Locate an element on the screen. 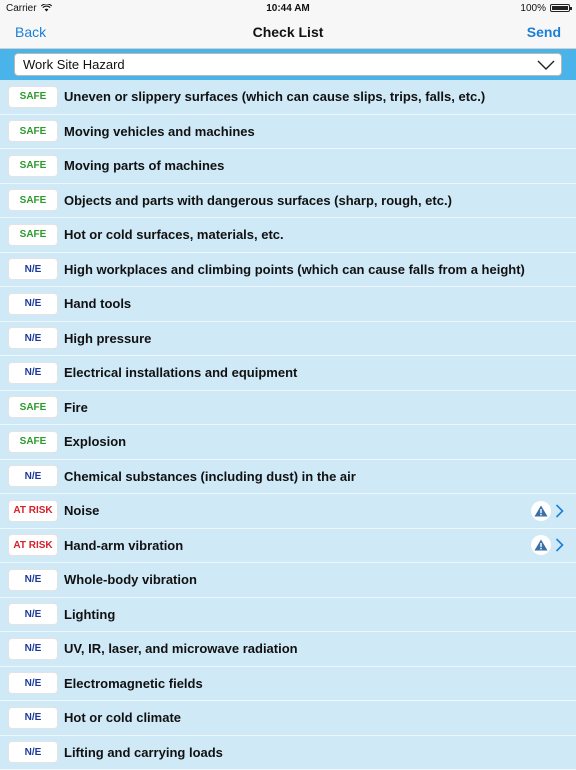 This screenshot has width=576, height=770. checklist-item-label: Electrical installations and equipment is located at coordinates (180, 372).